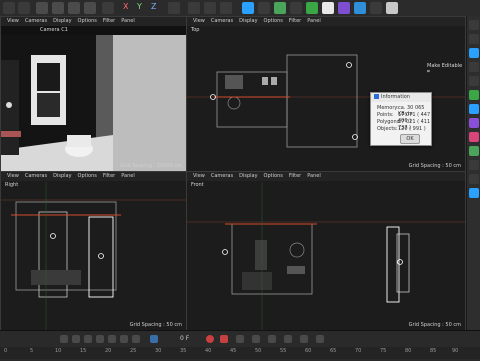 Image resolution: width=480 pixels, height=361 pixels. What do you see at coordinates (139, 6) in the screenshot?
I see `axis-y-toggle: Y` at bounding box center [139, 6].